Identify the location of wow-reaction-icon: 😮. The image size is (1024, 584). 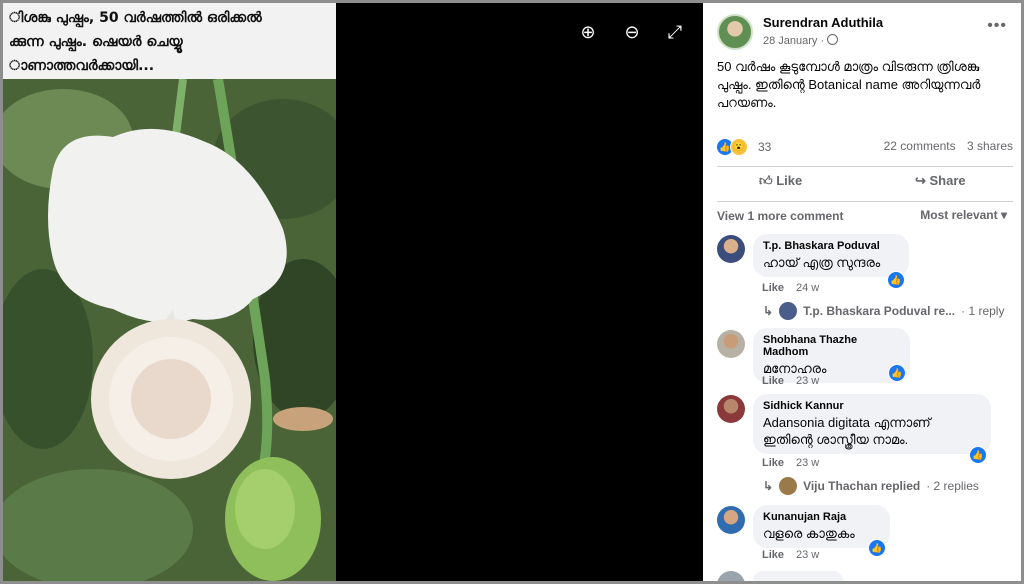
(739, 147).